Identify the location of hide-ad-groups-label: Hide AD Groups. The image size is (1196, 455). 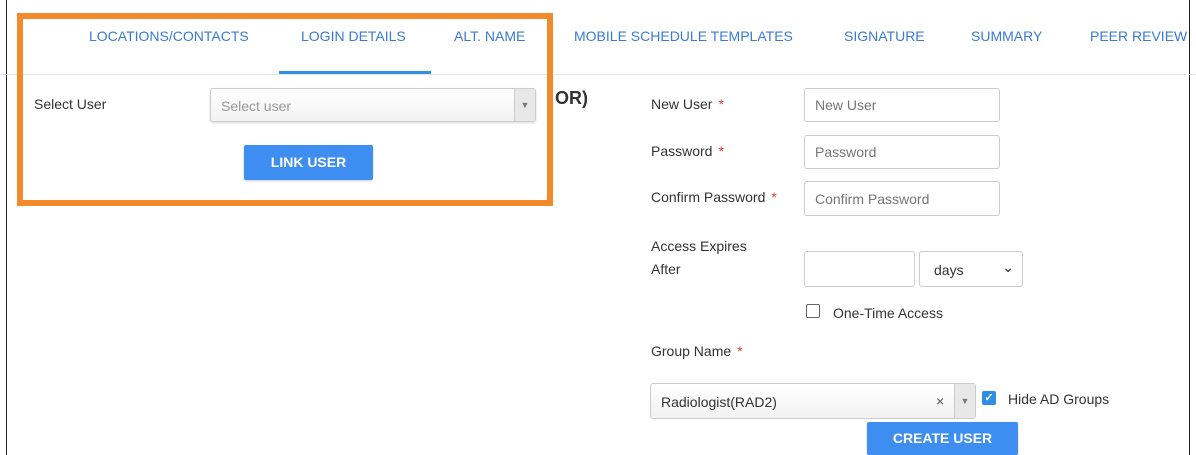
(1059, 399).